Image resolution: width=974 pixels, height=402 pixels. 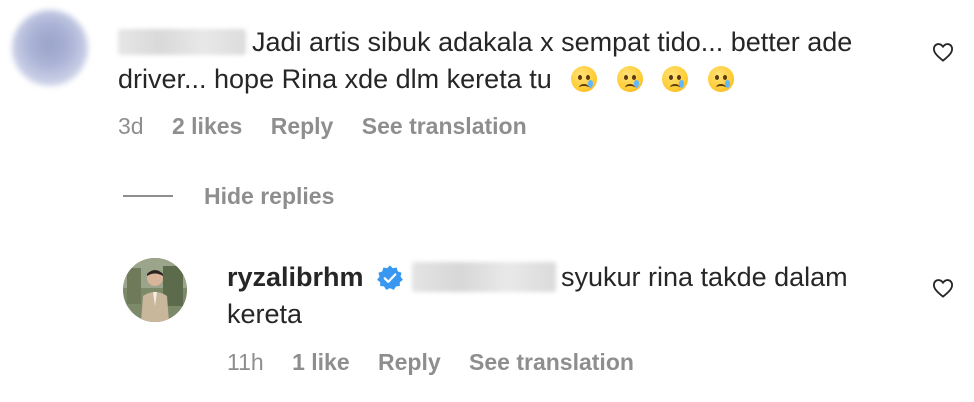 What do you see at coordinates (704, 277) in the screenshot?
I see `reply-text-line1: syukur rina takde dalam` at bounding box center [704, 277].